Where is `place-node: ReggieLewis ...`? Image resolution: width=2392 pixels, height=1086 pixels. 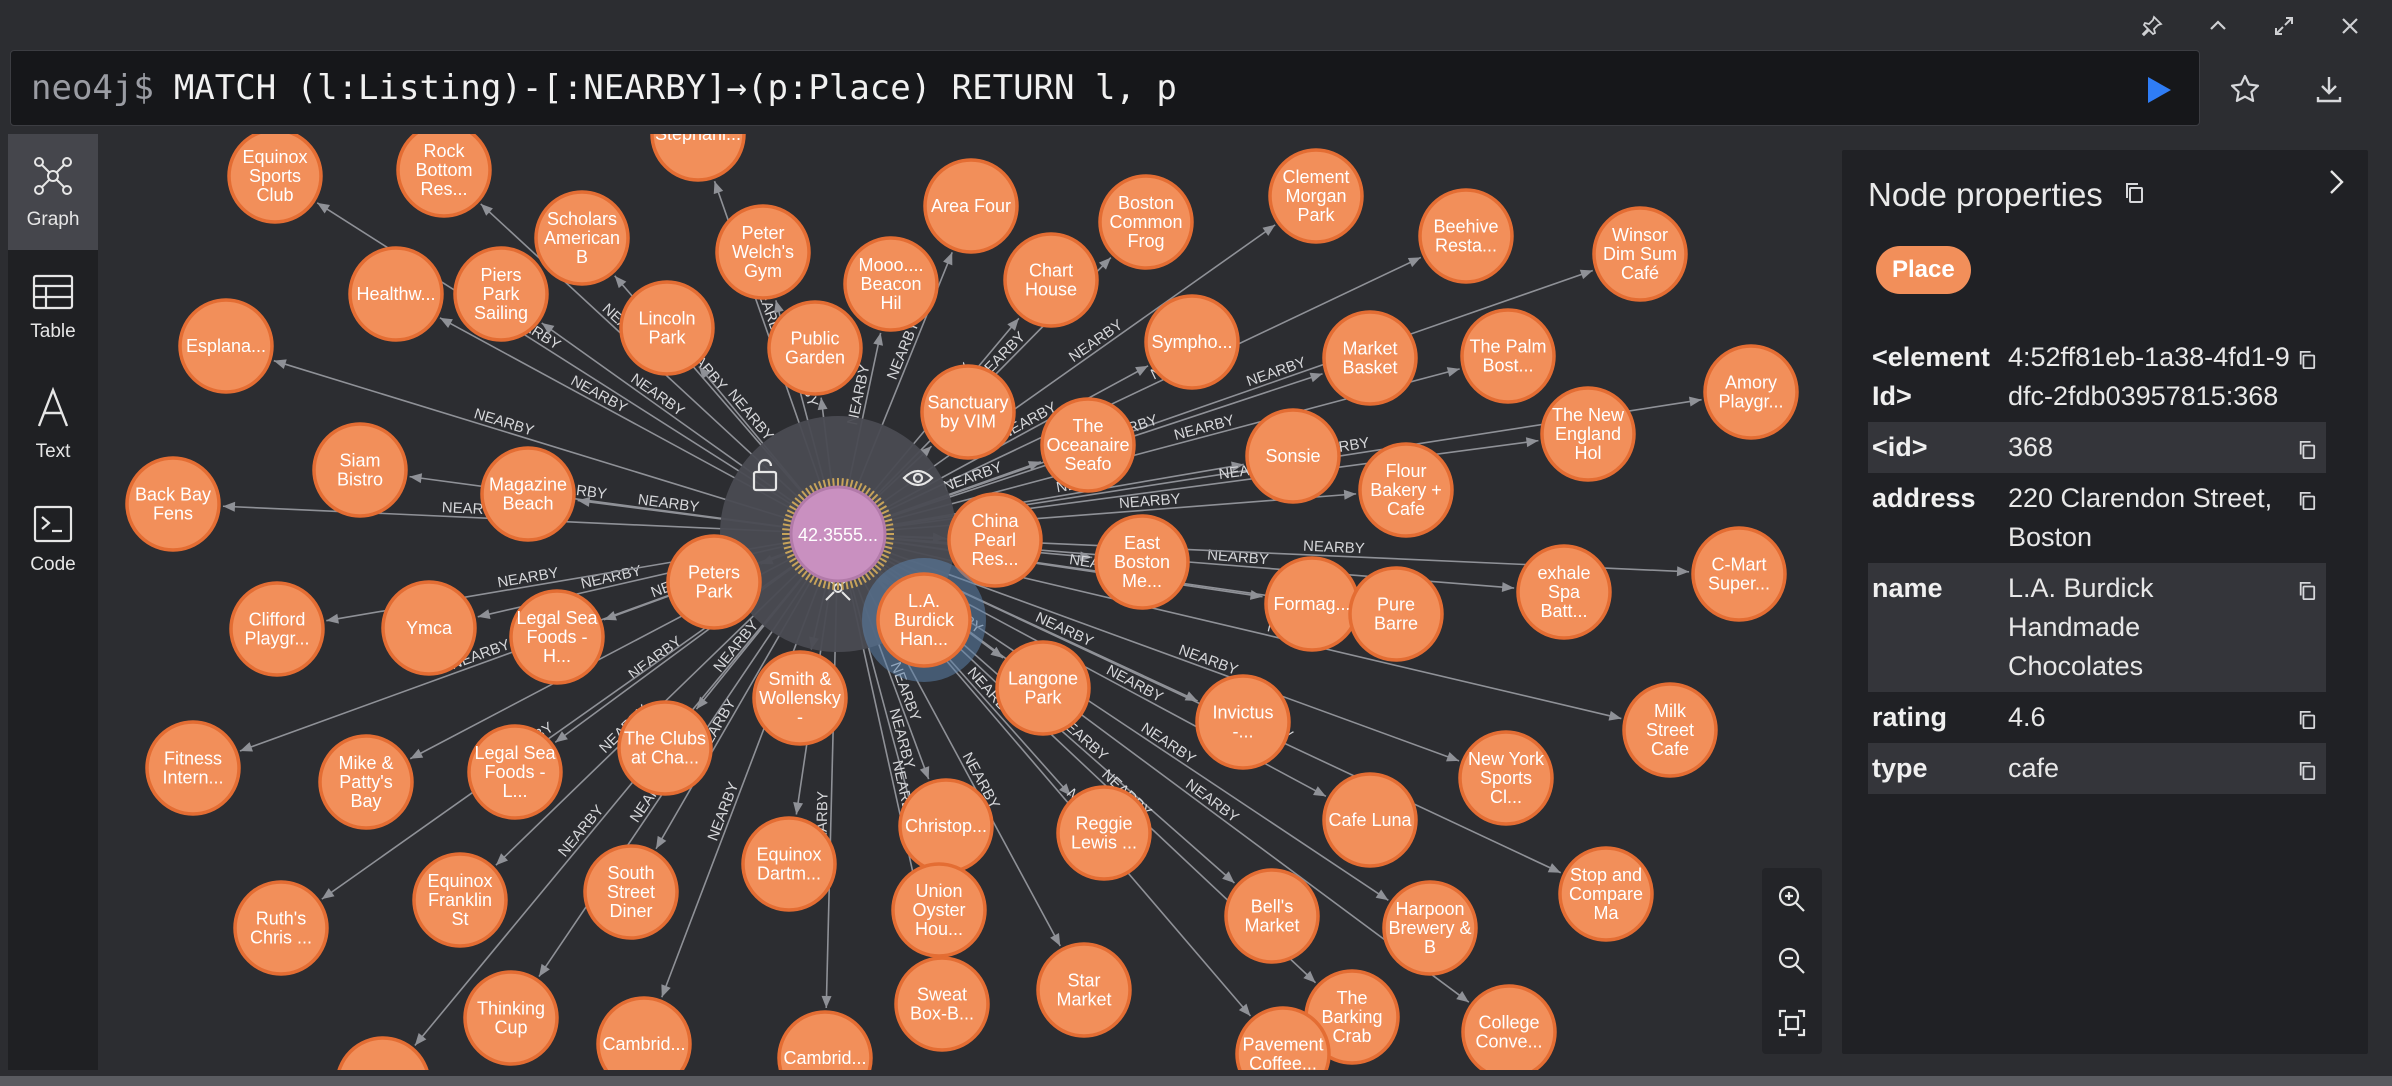 place-node: ReggieLewis ... is located at coordinates (1104, 833).